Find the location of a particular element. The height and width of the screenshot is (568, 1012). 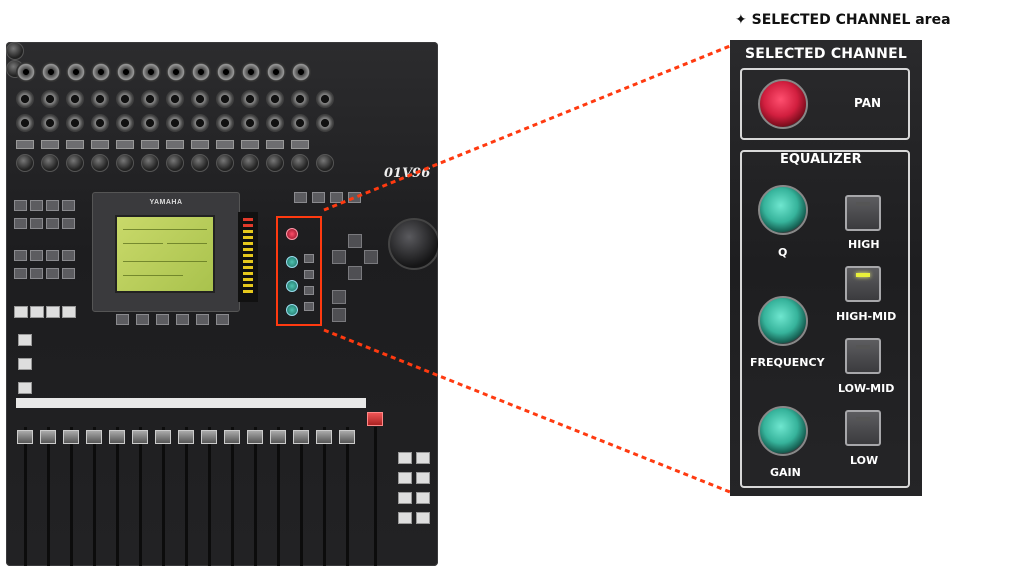

eq-high-label: HIGH is located at coordinates (864, 244).